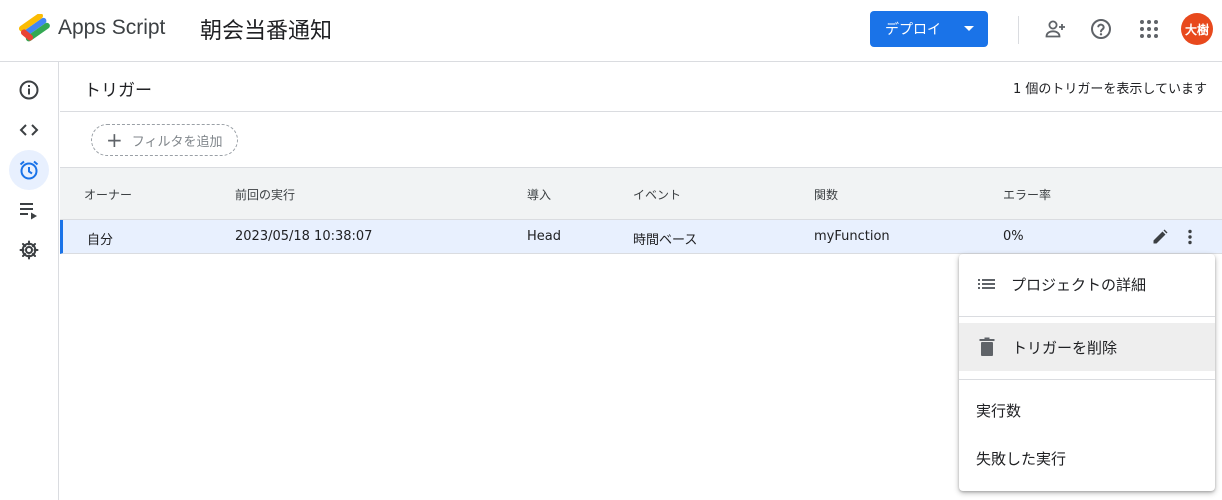 Image resolution: width=1222 pixels, height=500 pixels. What do you see at coordinates (1160, 237) in the screenshot?
I see `edit-icon` at bounding box center [1160, 237].